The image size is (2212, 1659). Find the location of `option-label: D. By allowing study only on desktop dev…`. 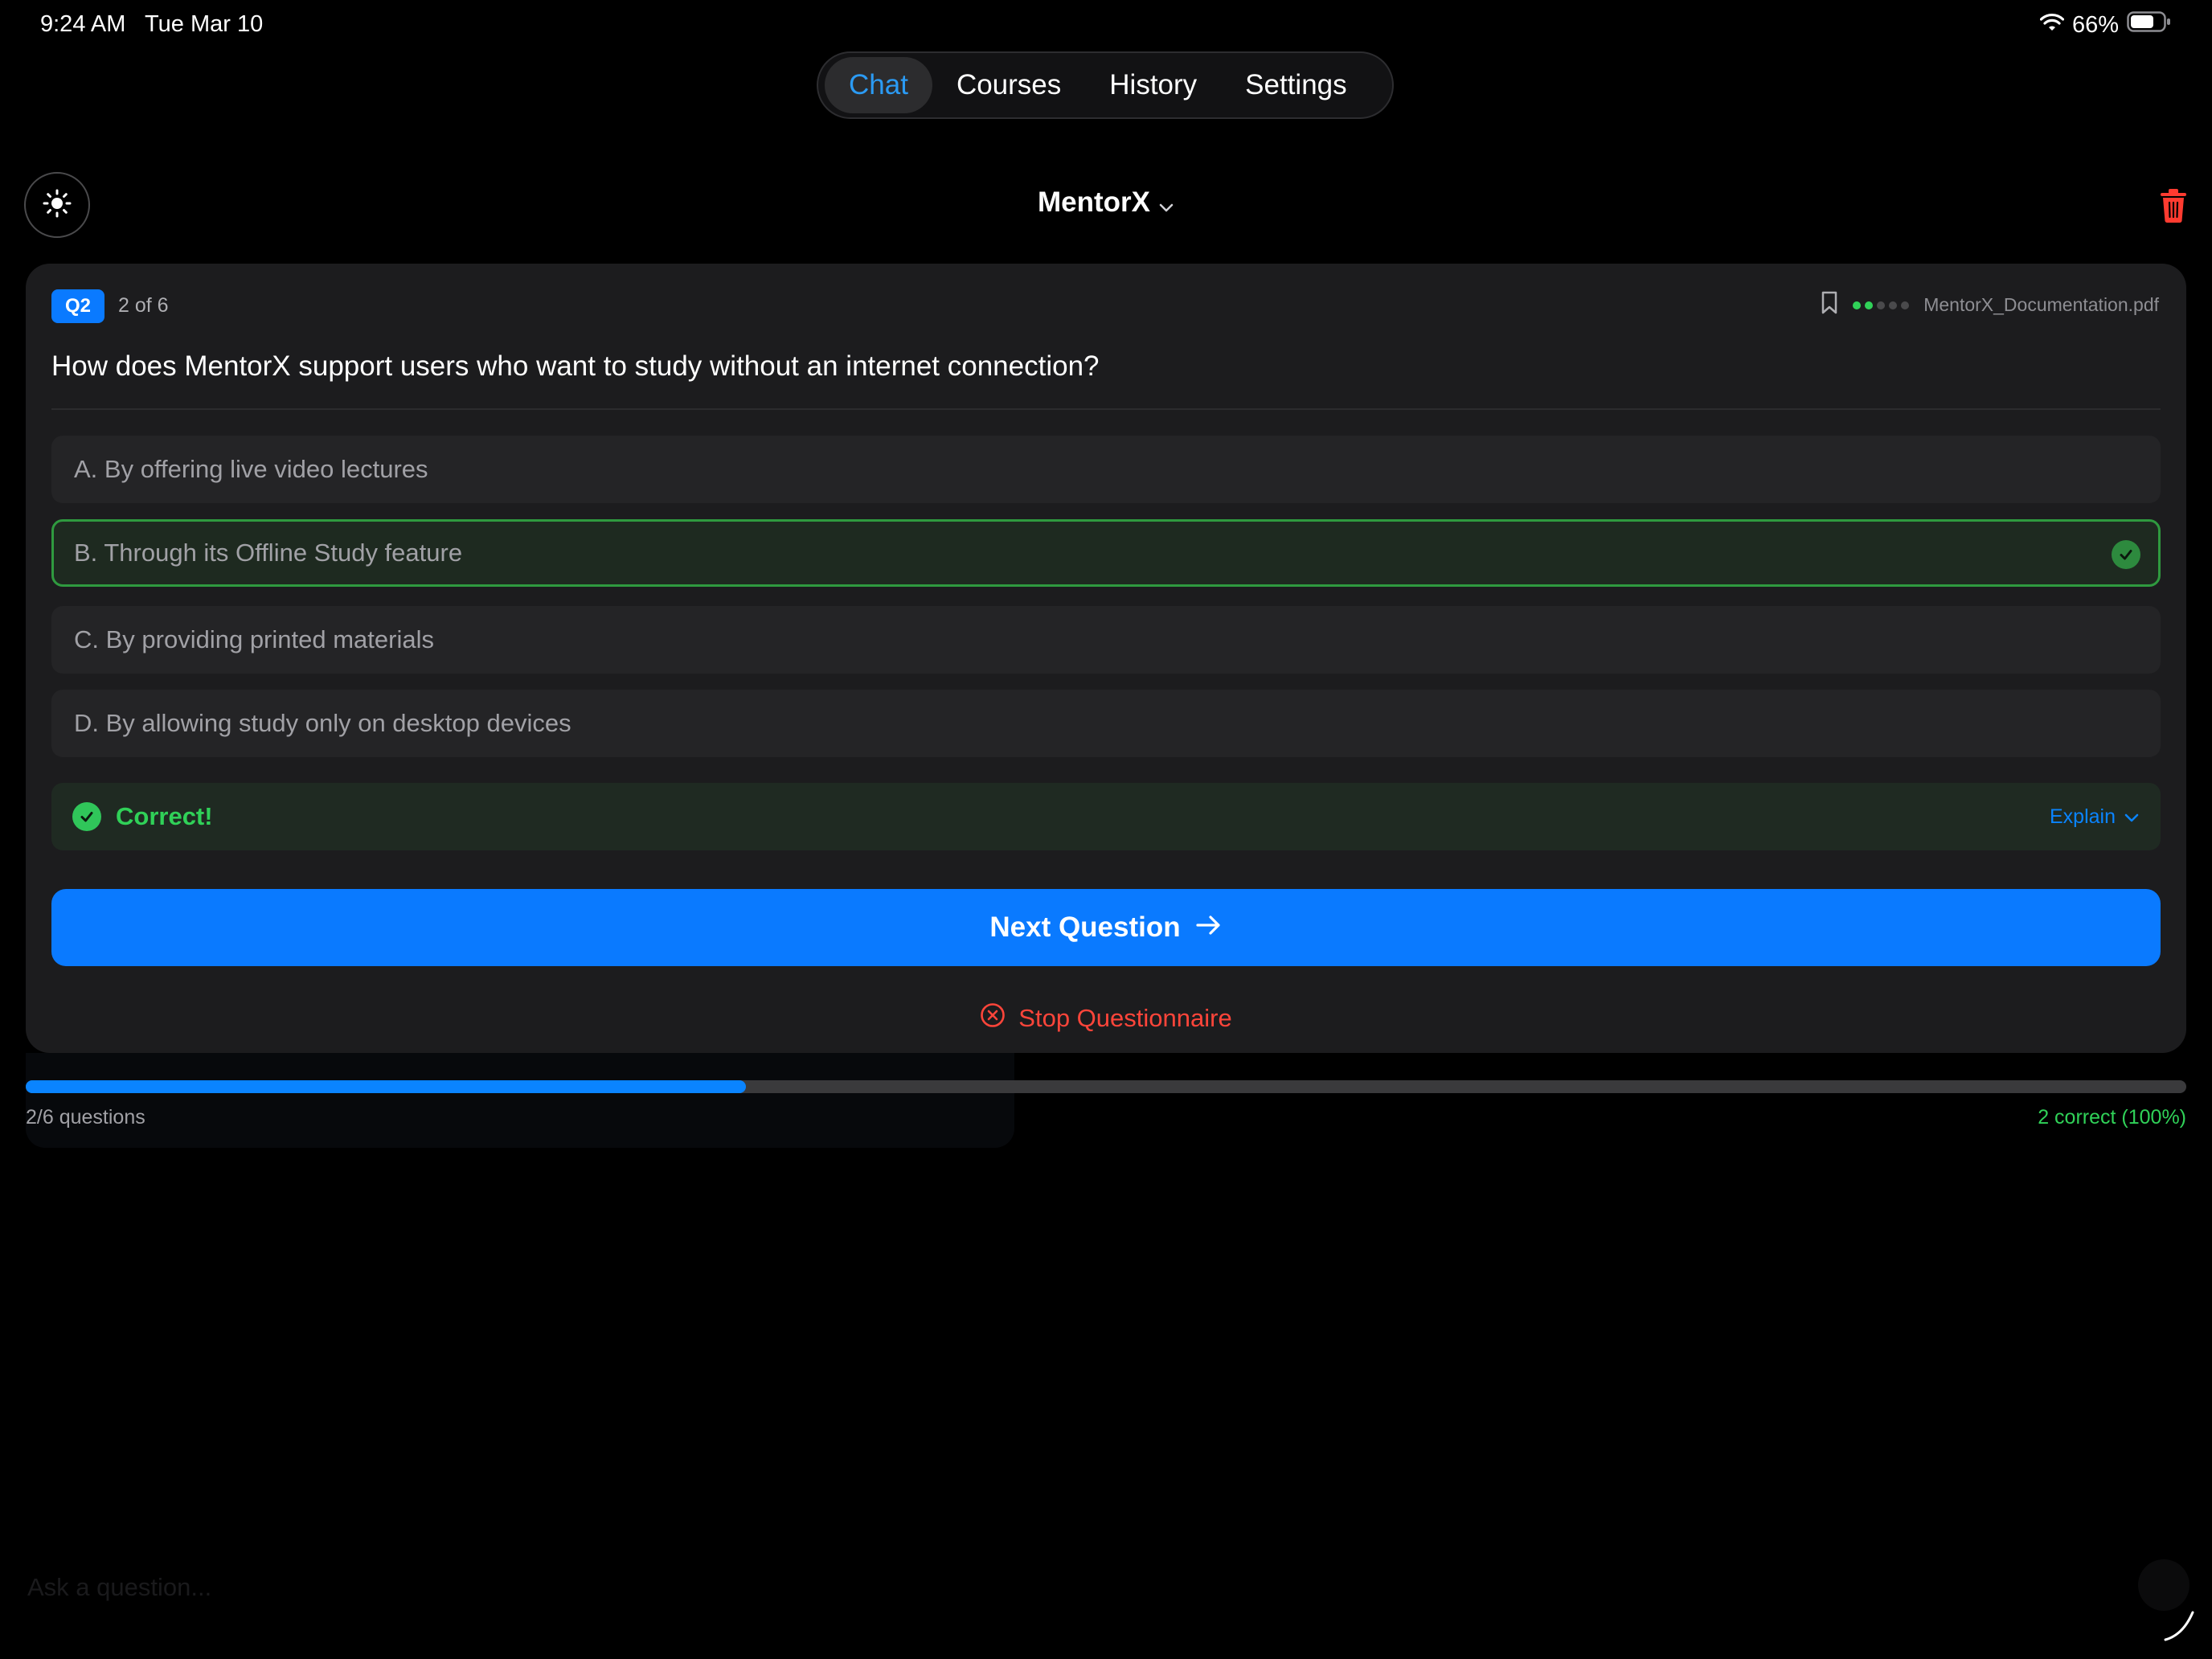

option-label: D. By allowing study only on desktop dev… is located at coordinates (322, 723).